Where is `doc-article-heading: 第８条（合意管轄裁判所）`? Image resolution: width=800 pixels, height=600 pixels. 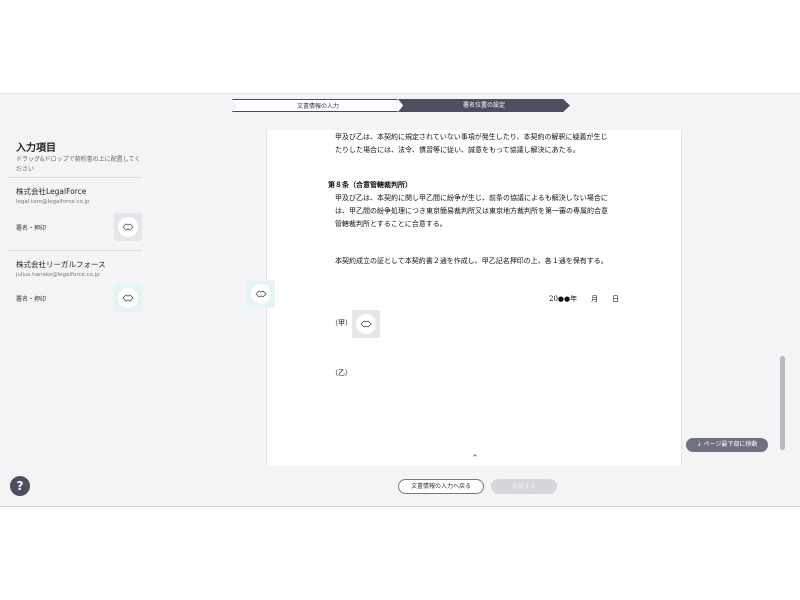 doc-article-heading: 第８条（合意管轄裁判所） is located at coordinates (370, 184).